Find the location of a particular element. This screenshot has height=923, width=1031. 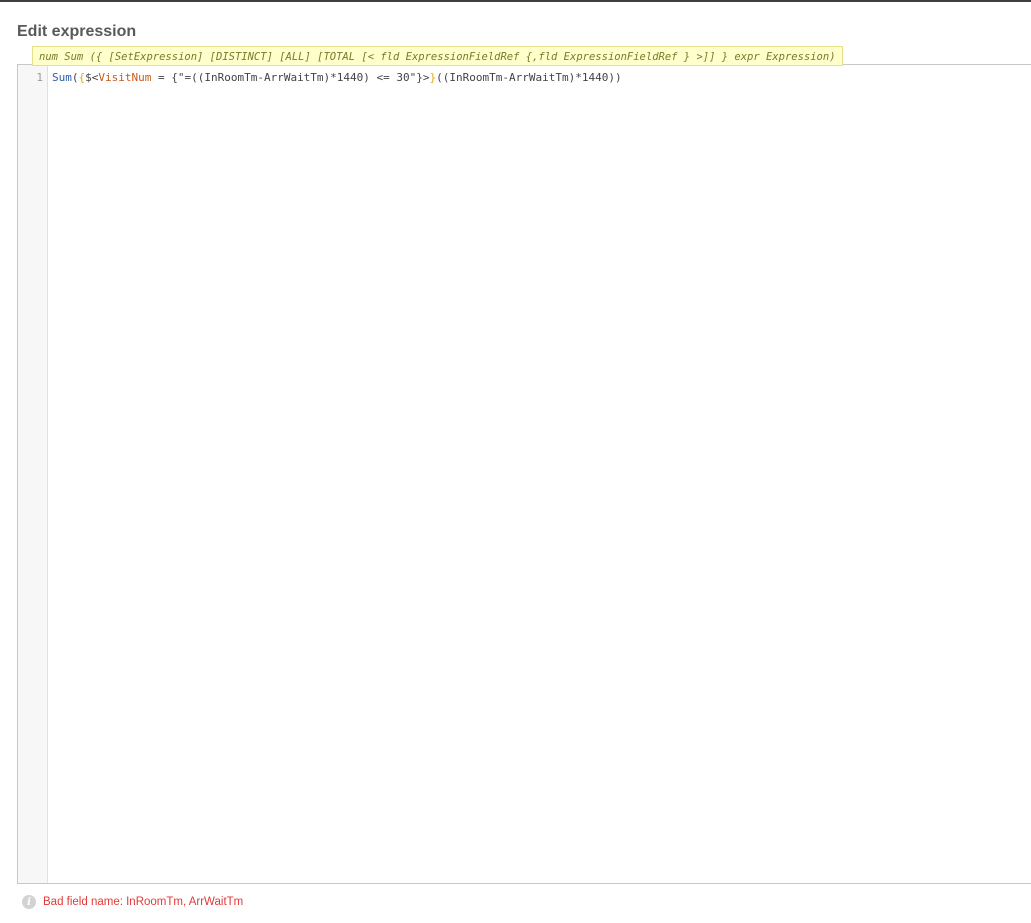

token-set-open: $< is located at coordinates (92, 77).